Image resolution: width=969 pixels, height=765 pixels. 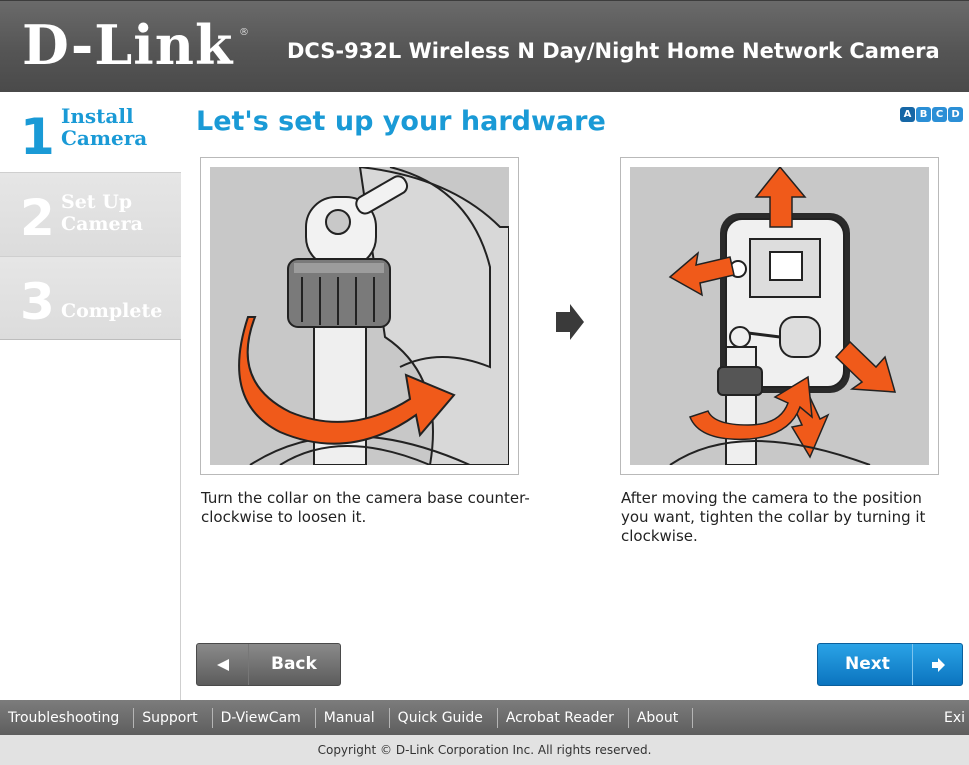 I want to click on page-title: Let's set up your hardware, so click(x=401, y=121).